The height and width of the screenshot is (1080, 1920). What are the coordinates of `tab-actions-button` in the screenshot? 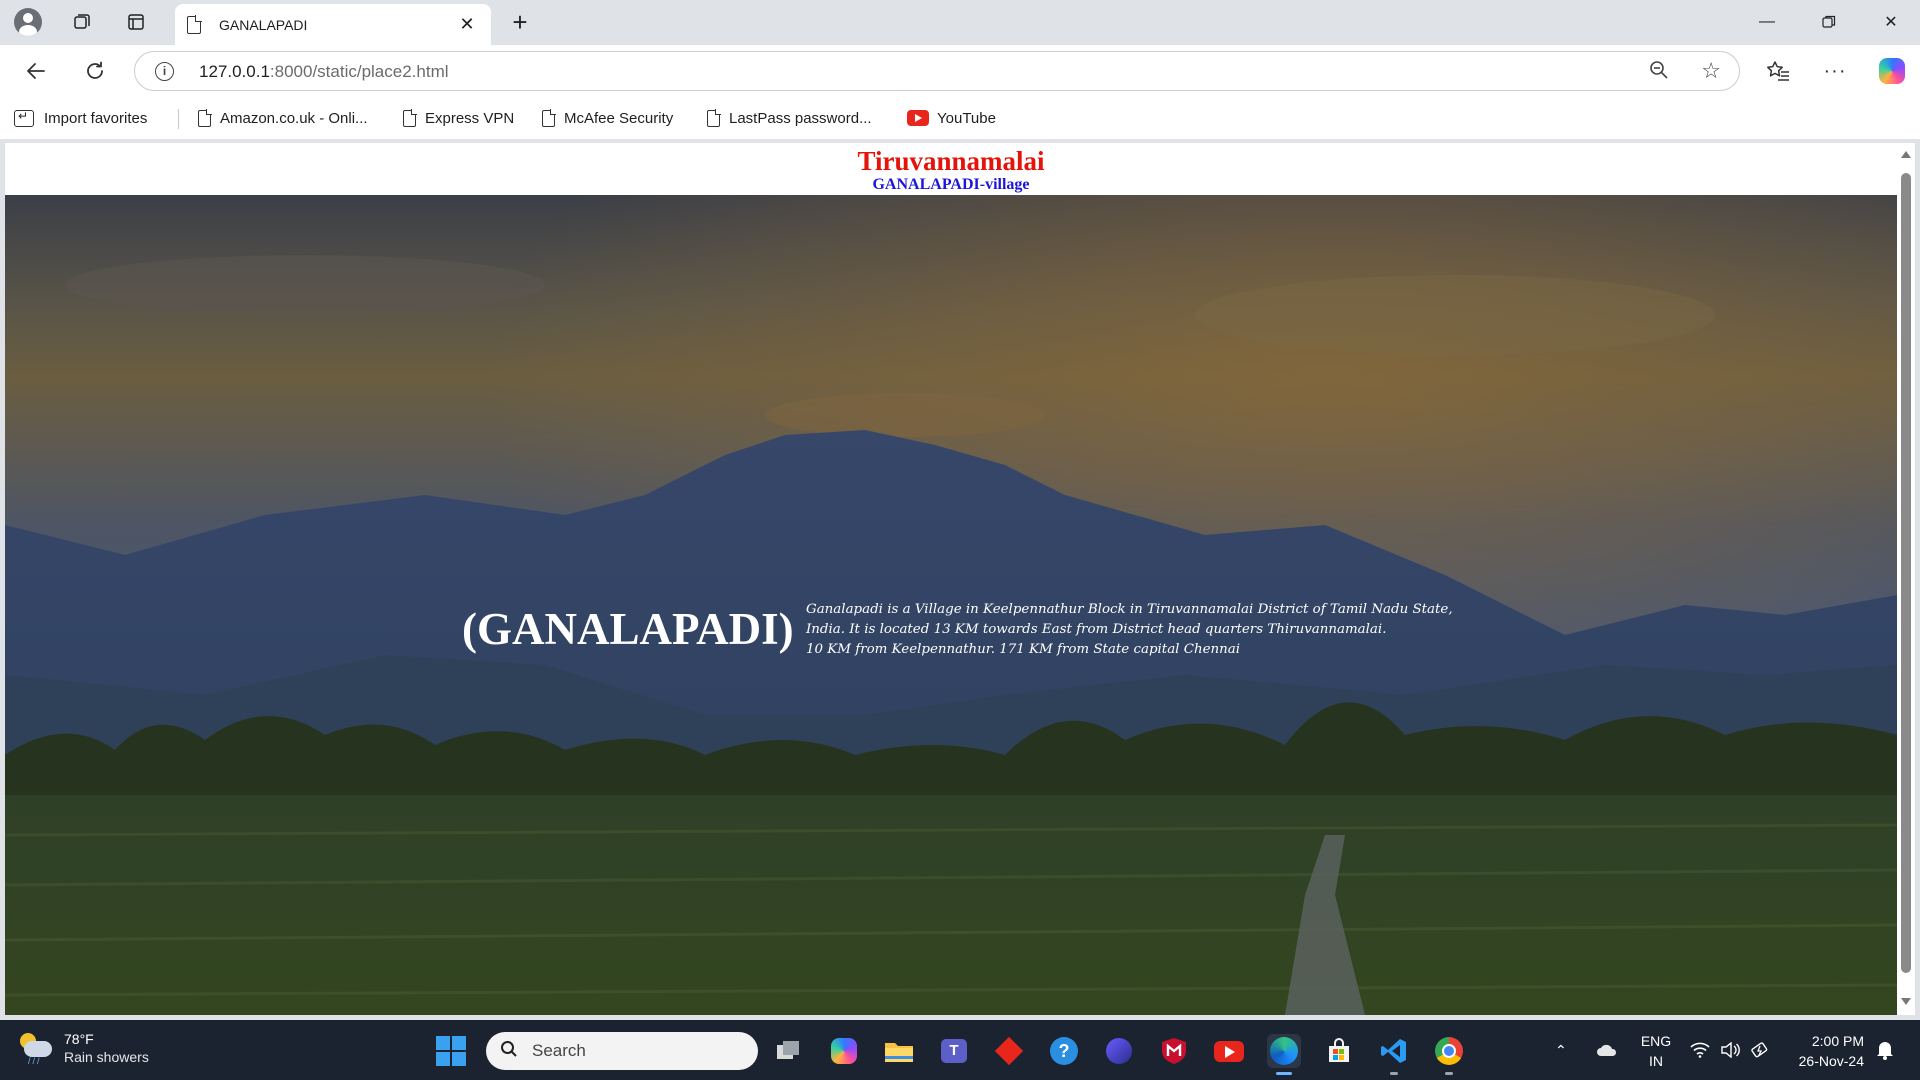 It's located at (136, 22).